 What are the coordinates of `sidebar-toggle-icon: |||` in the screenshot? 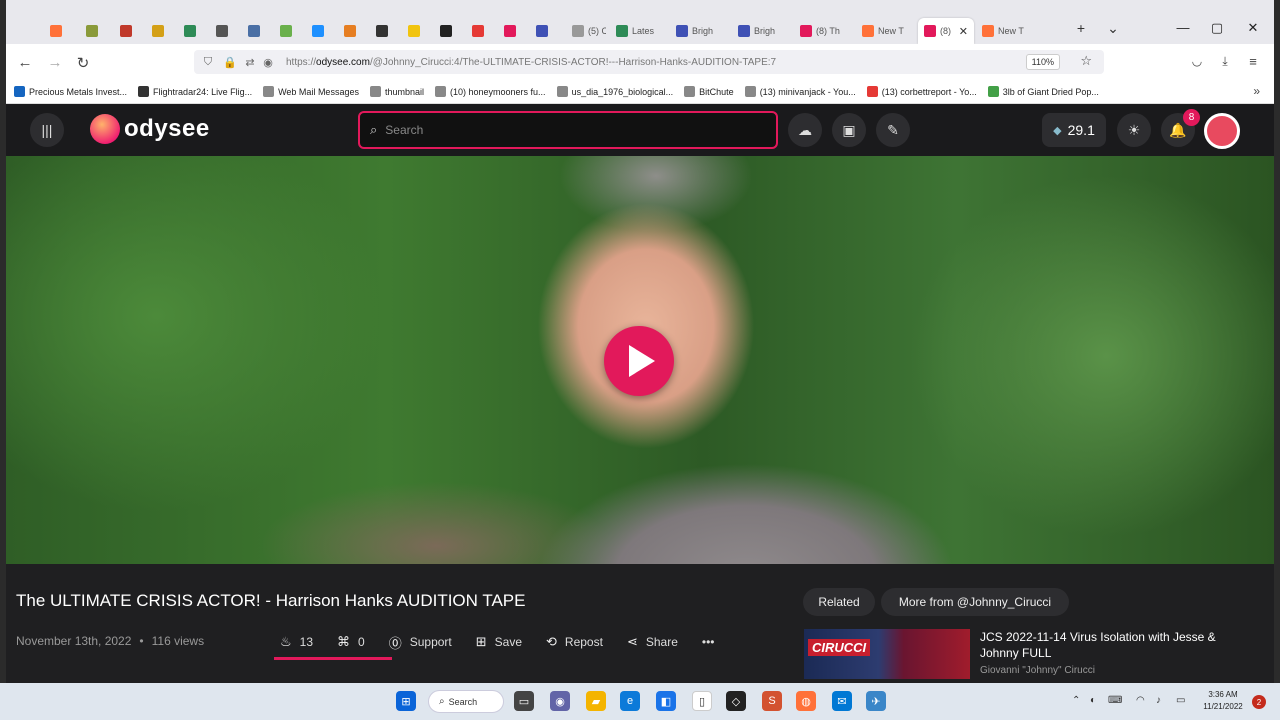 It's located at (47, 130).